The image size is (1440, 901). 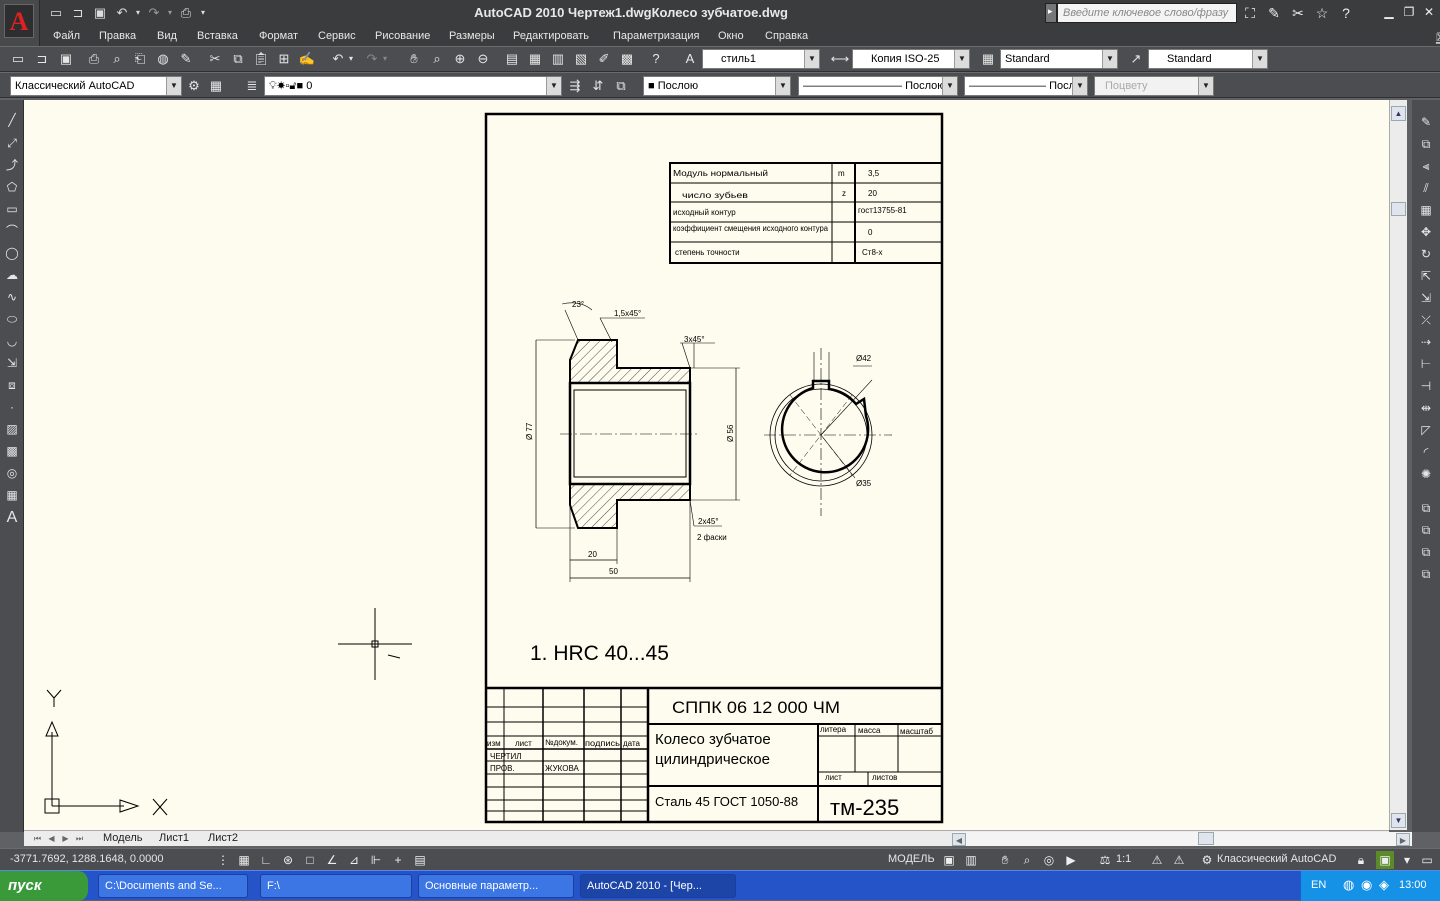 I want to click on zoom-previous-icon: ⊖, so click(x=483, y=59).